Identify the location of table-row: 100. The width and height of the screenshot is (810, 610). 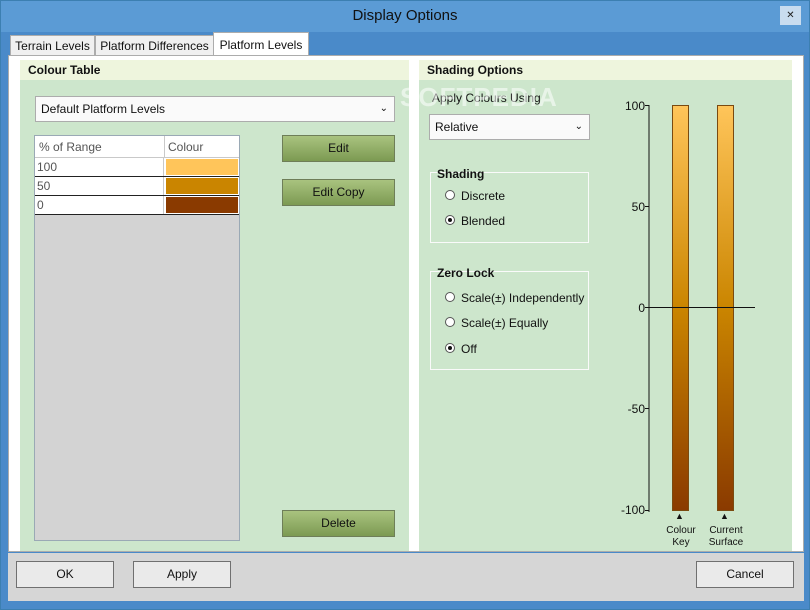
(137, 167).